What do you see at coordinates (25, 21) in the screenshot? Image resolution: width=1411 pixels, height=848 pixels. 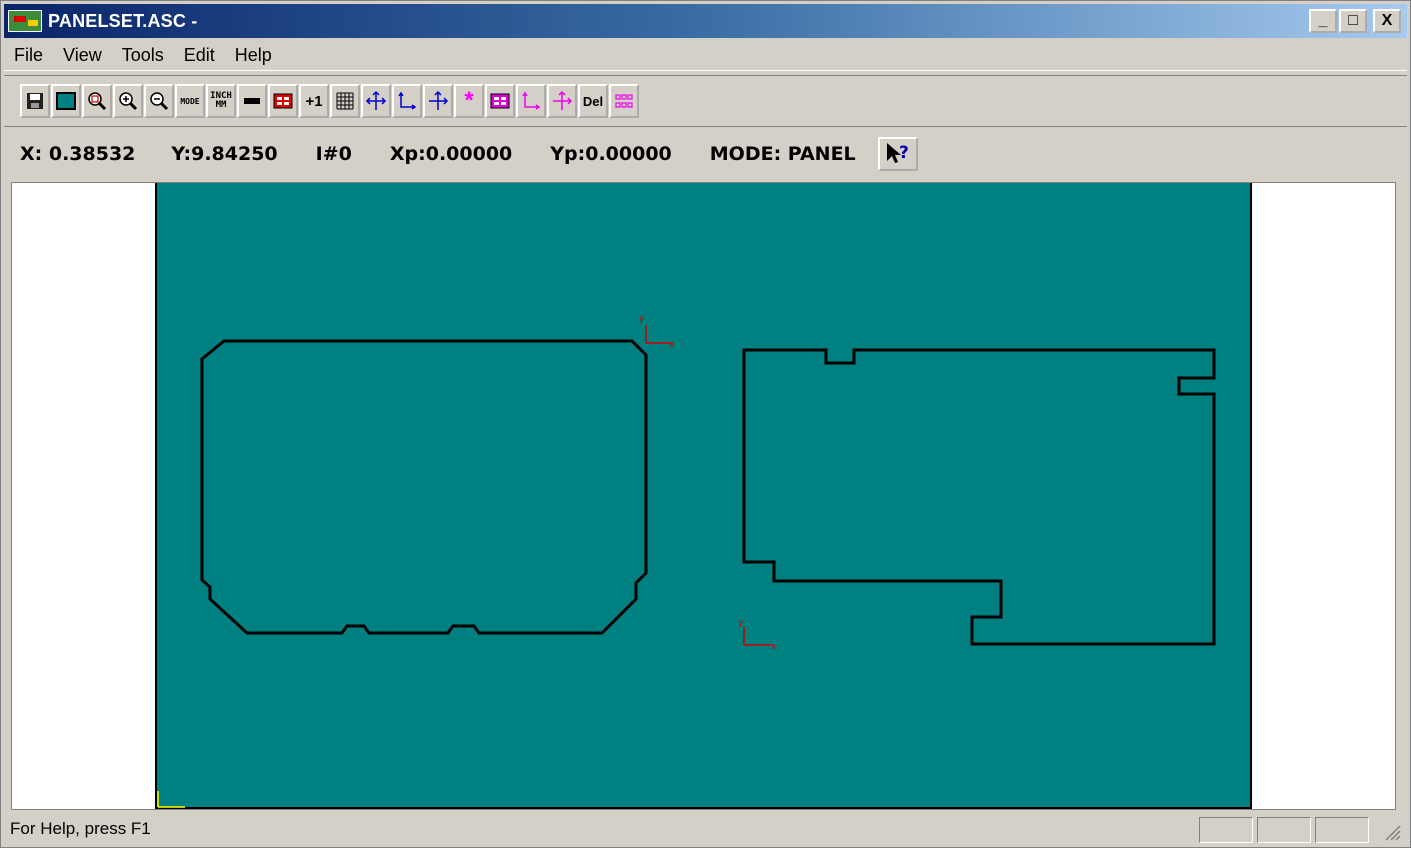 I see `app-icon` at bounding box center [25, 21].